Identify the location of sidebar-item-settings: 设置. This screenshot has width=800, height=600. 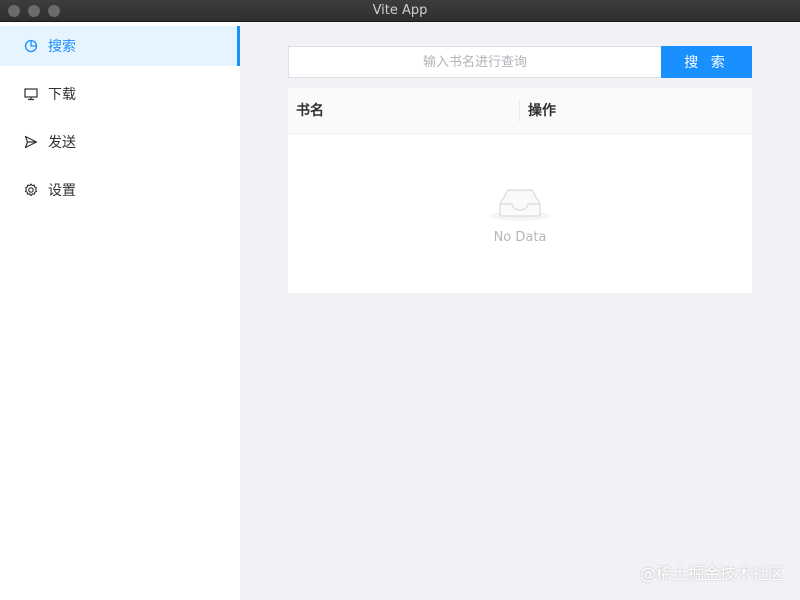
(120, 190).